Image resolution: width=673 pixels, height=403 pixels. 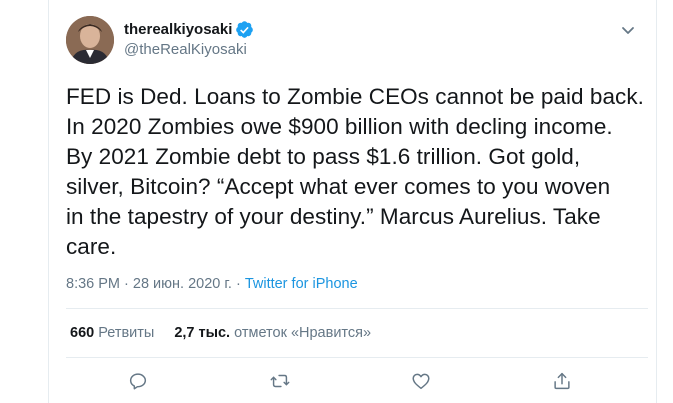 I want to click on reply-icon, so click(x=138, y=381).